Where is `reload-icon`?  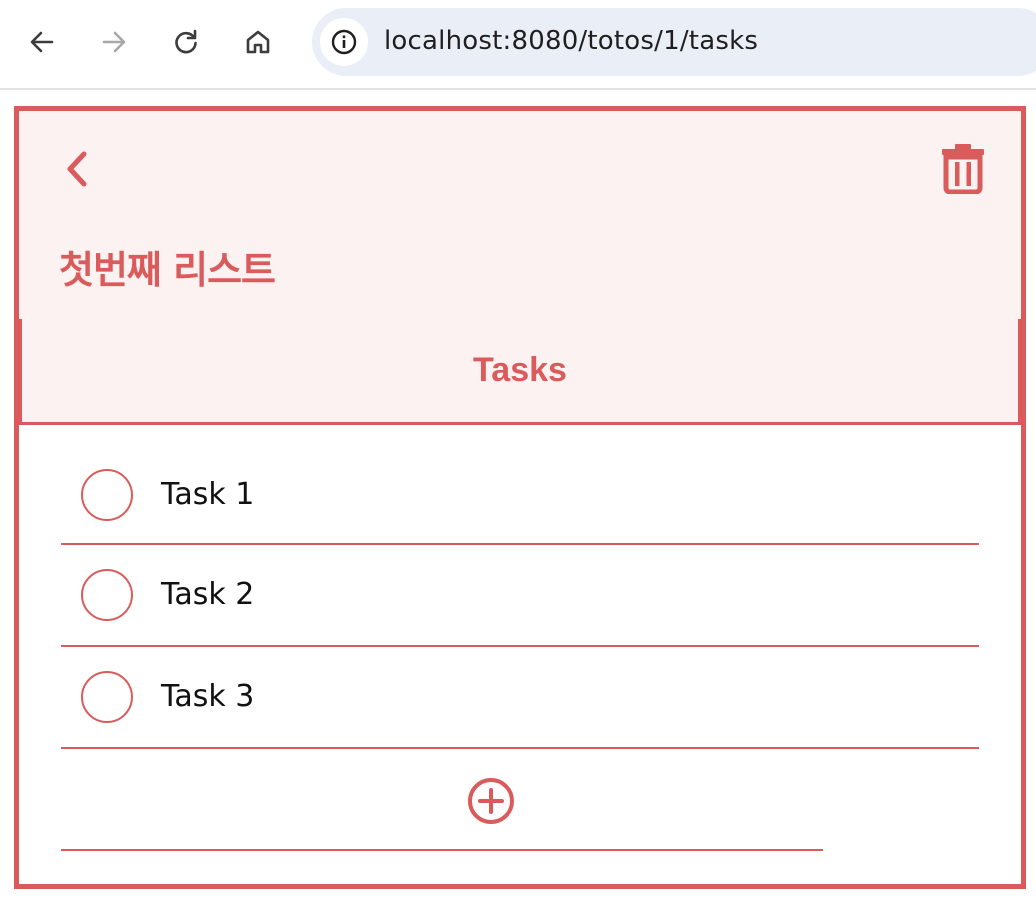
reload-icon is located at coordinates (186, 42).